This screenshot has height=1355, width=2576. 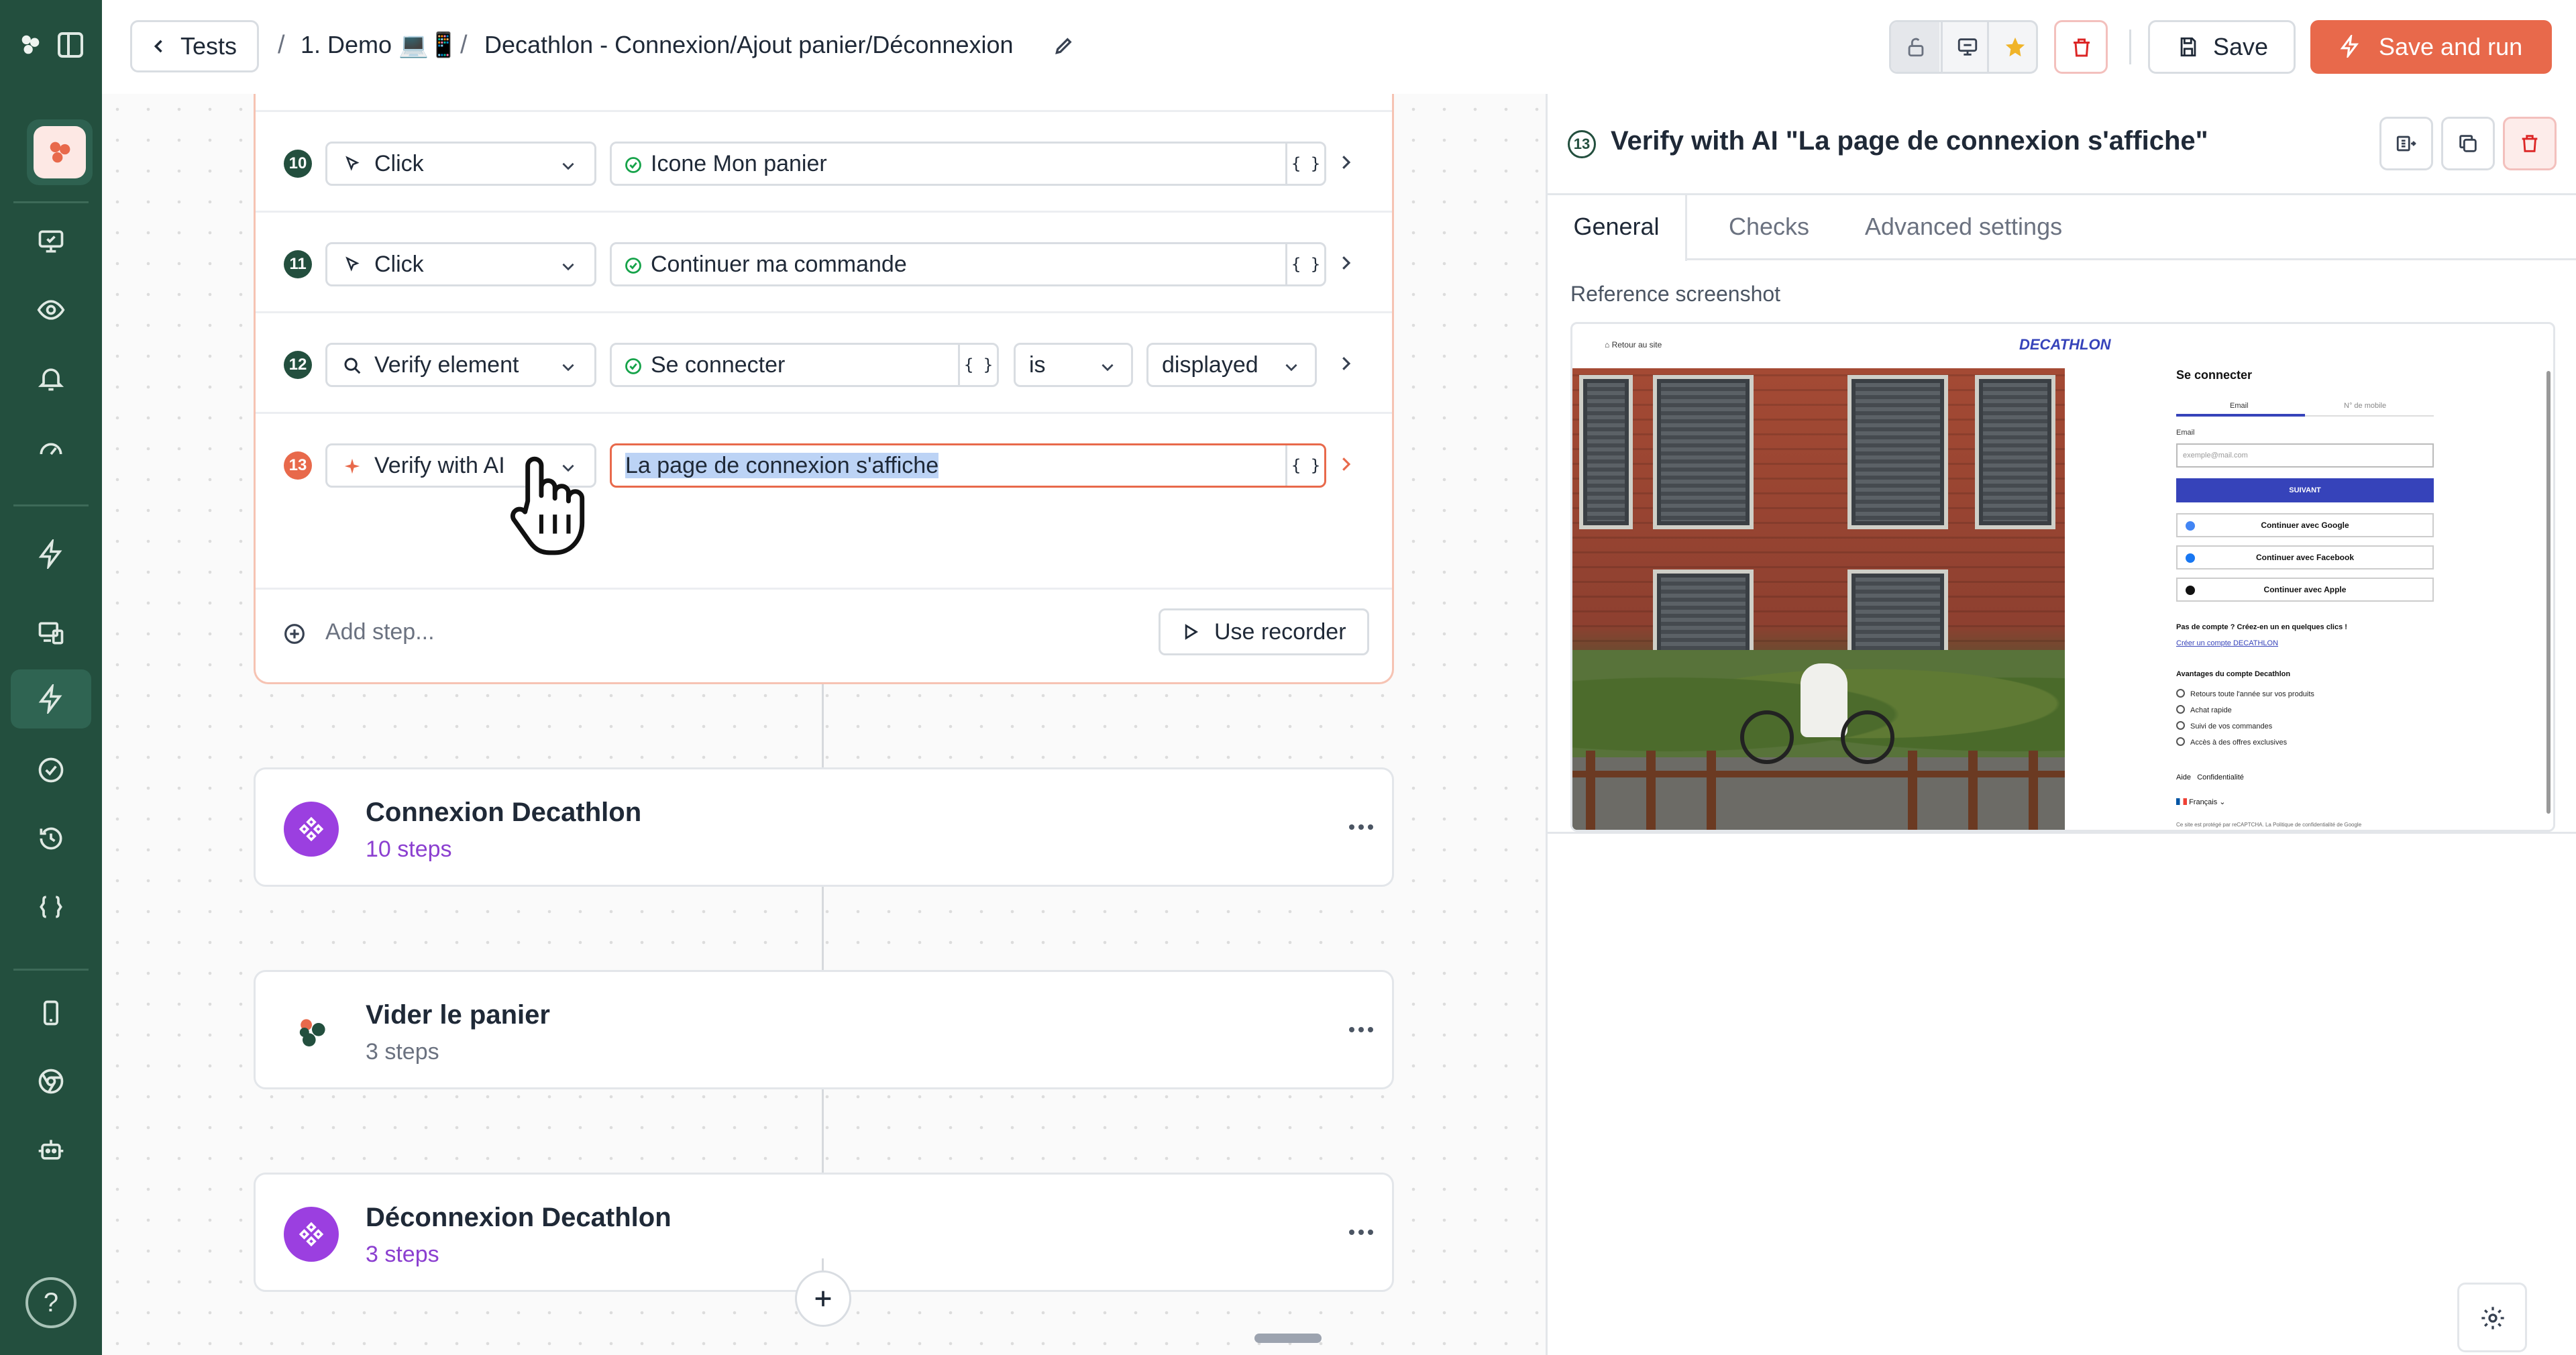 I want to click on target-label: Se connecter, so click(x=718, y=365).